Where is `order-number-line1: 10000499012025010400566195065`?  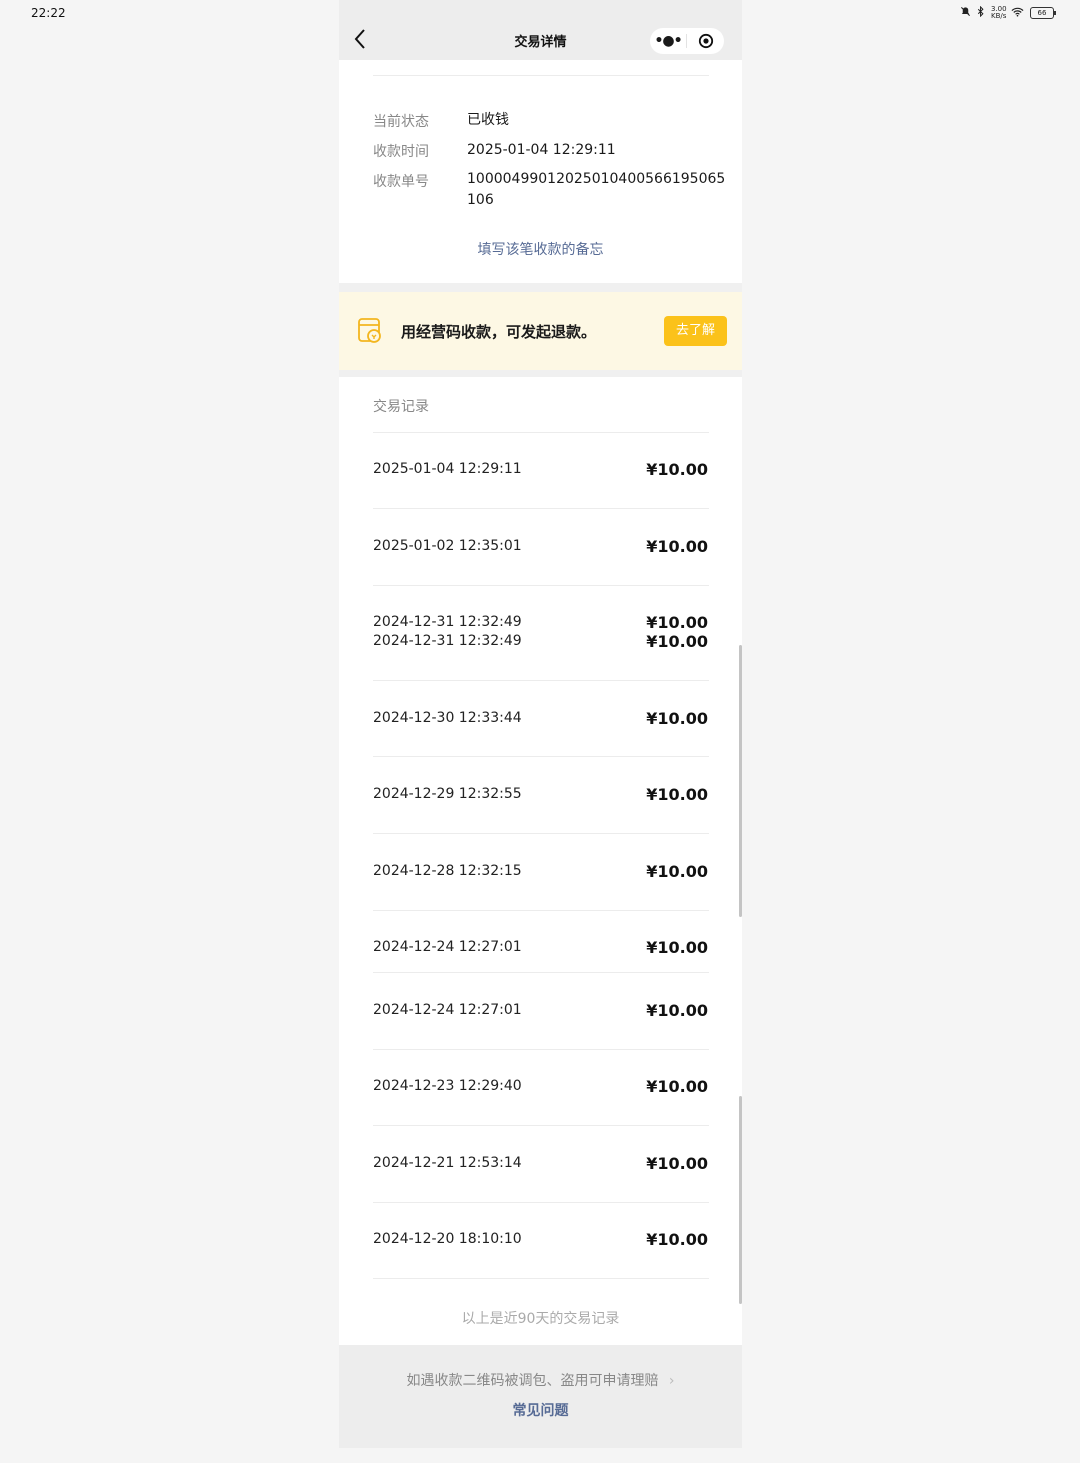
order-number-line1: 10000499012025010400566195065 is located at coordinates (596, 179).